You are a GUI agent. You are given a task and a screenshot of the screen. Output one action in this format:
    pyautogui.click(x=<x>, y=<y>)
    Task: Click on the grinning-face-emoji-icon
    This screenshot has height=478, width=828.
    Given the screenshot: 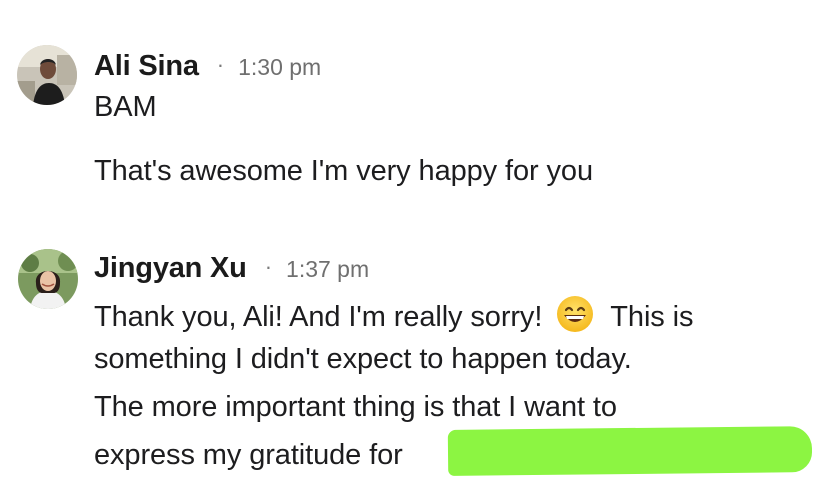 What is the action you would take?
    pyautogui.click(x=575, y=314)
    